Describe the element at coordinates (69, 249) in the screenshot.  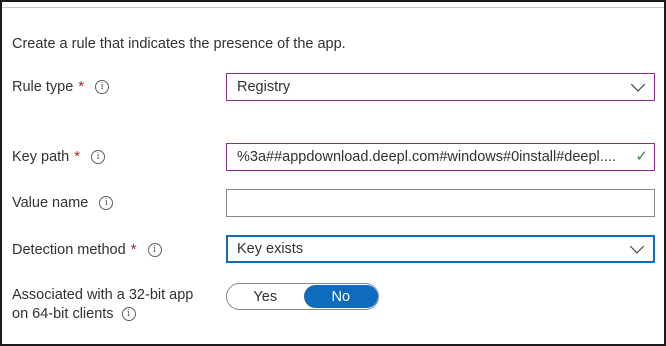
I see `detection-method-label: Detection method` at that location.